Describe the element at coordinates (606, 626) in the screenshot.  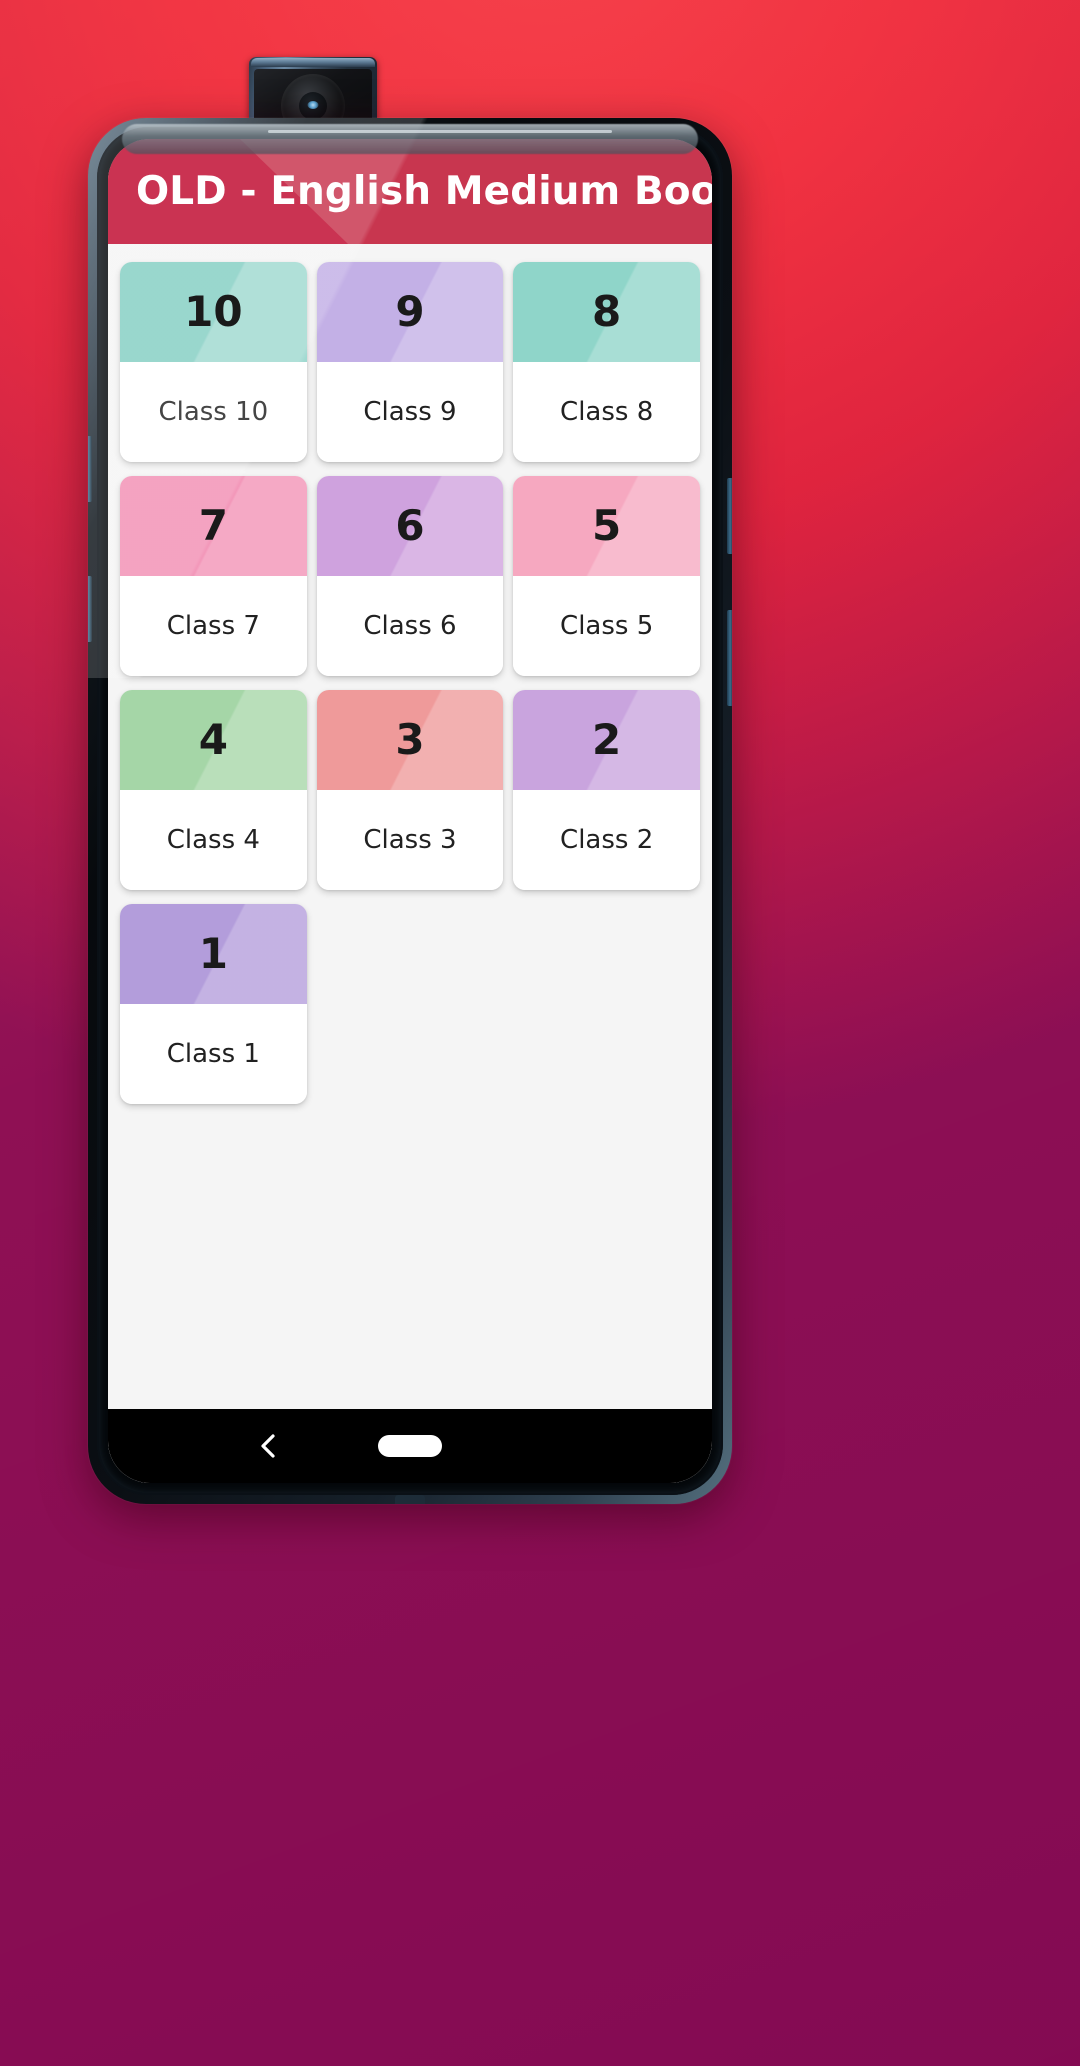
I see `class-card-label: Class 5` at that location.